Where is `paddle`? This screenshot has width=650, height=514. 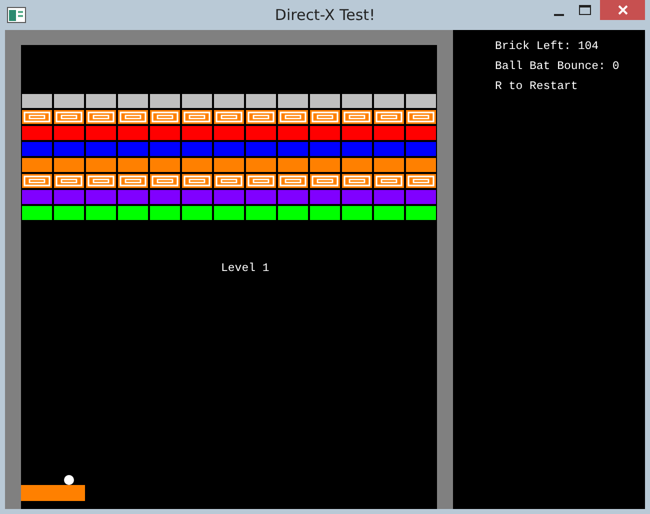
paddle is located at coordinates (53, 493).